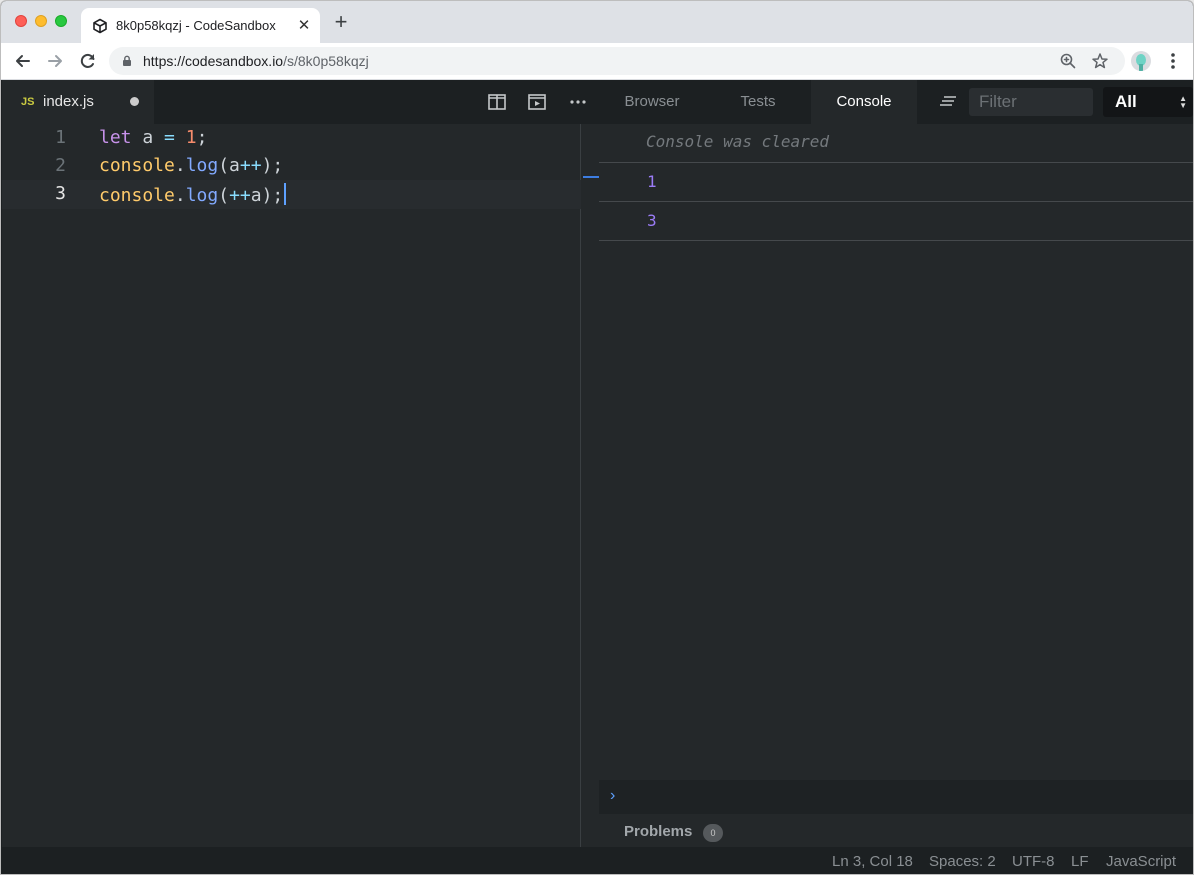 This screenshot has width=1194, height=875. I want to click on console-message: Console was cleared, so click(896, 143).